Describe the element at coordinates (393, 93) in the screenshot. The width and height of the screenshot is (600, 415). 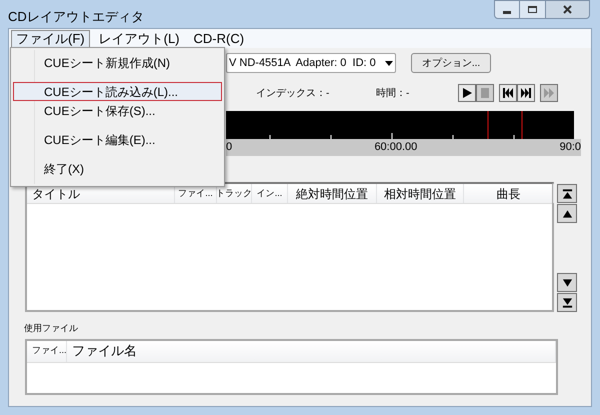
I see `time-label: 時間：-` at that location.